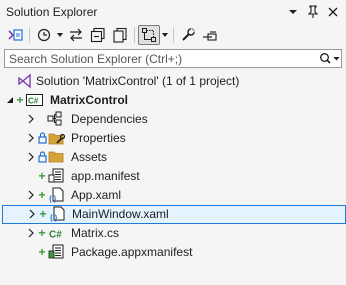 The image size is (346, 285). I want to click on pending-changes-filter-icon, so click(149, 35).